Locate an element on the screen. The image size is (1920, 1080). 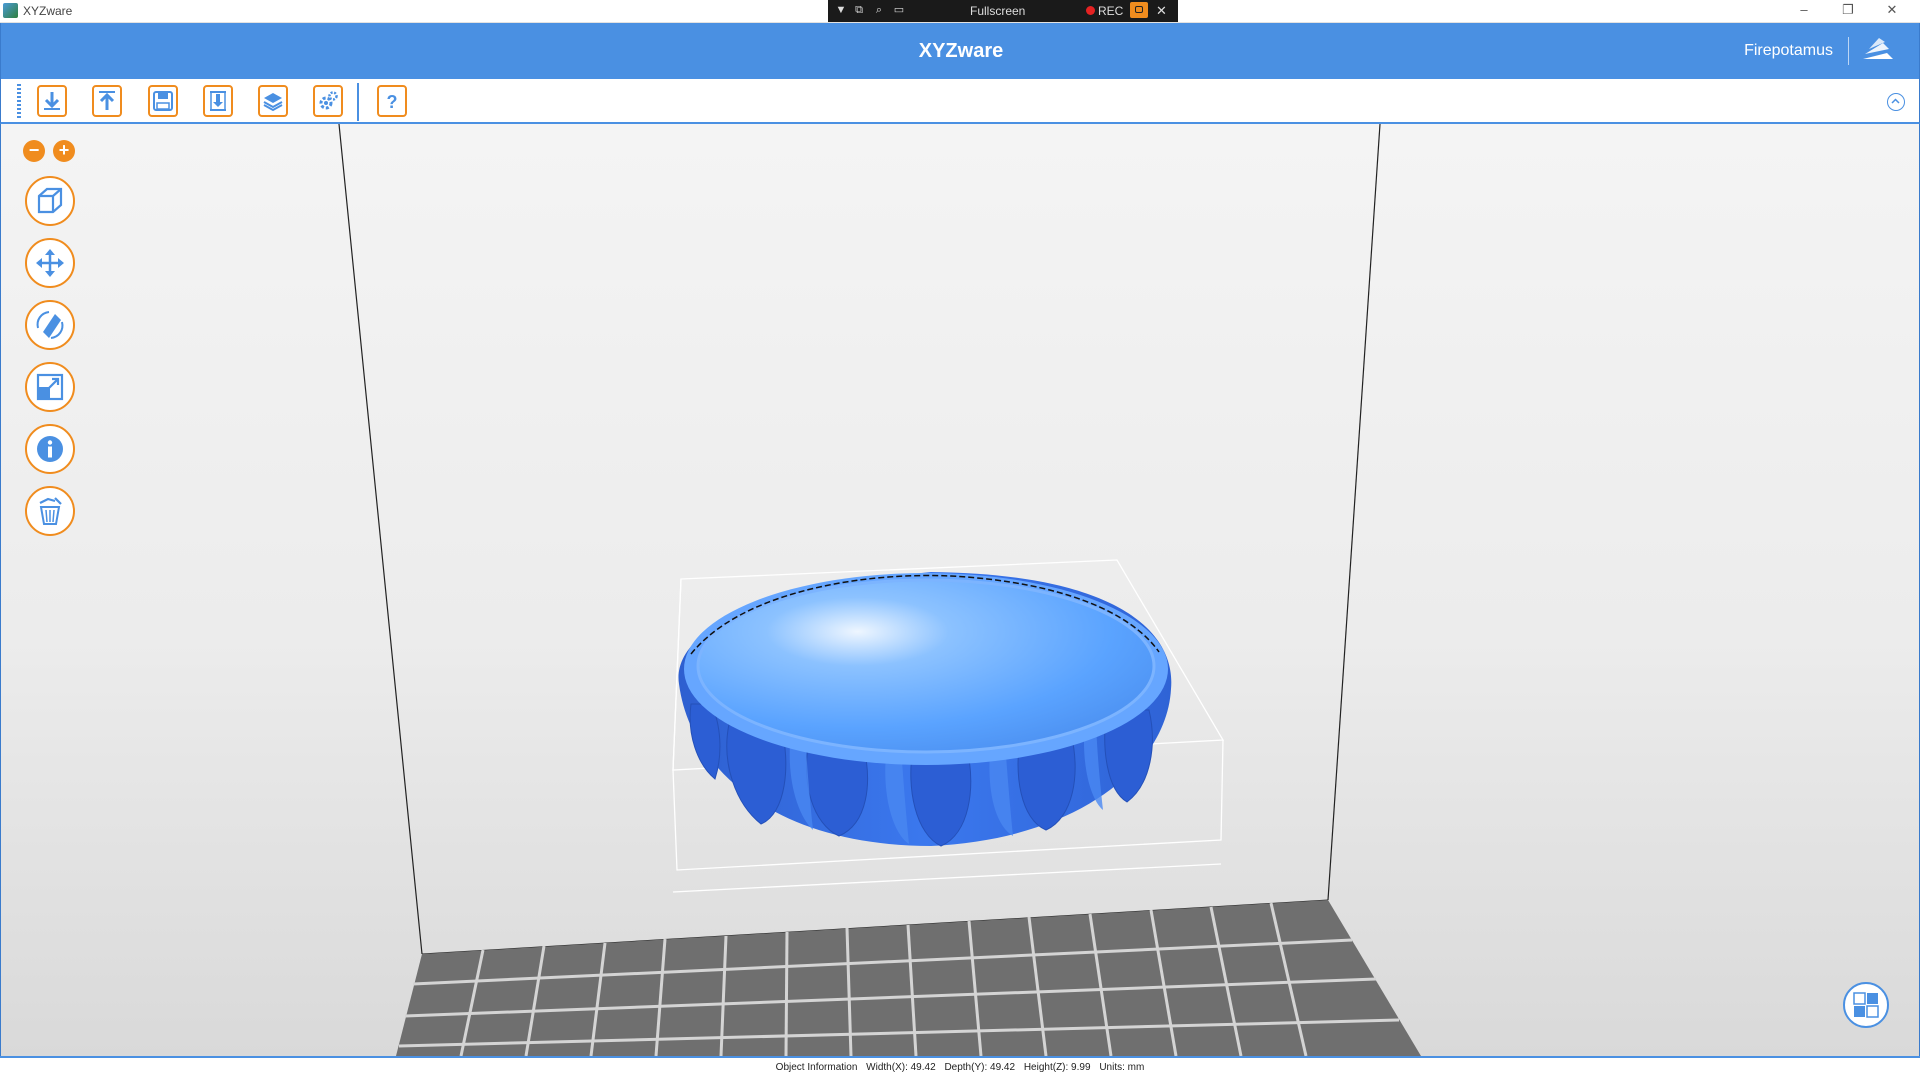
record-dot-icon is located at coordinates (1090, 10).